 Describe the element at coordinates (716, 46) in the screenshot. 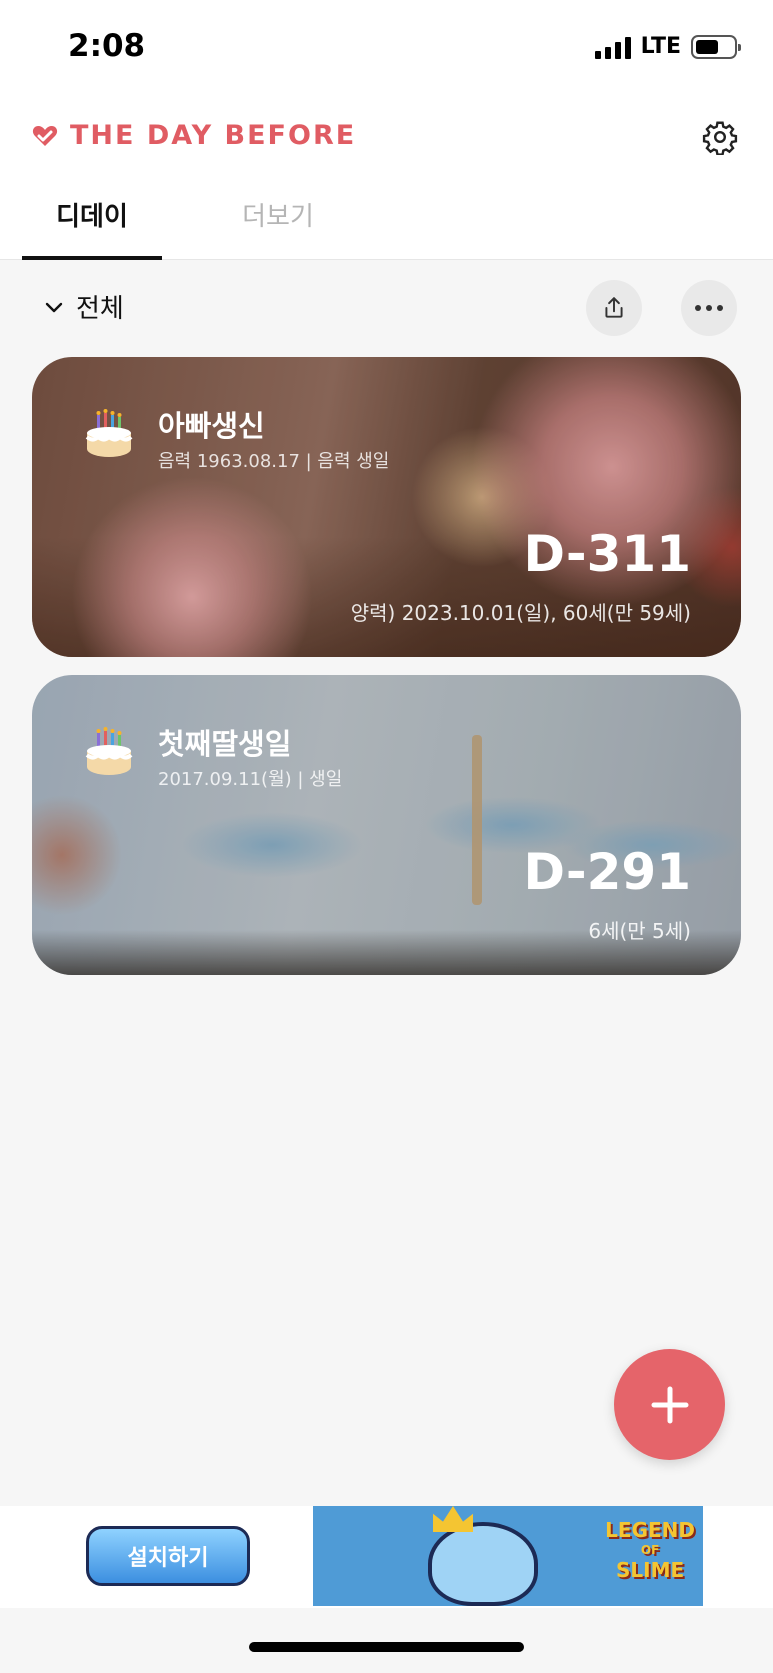

I see `battery-icon` at that location.